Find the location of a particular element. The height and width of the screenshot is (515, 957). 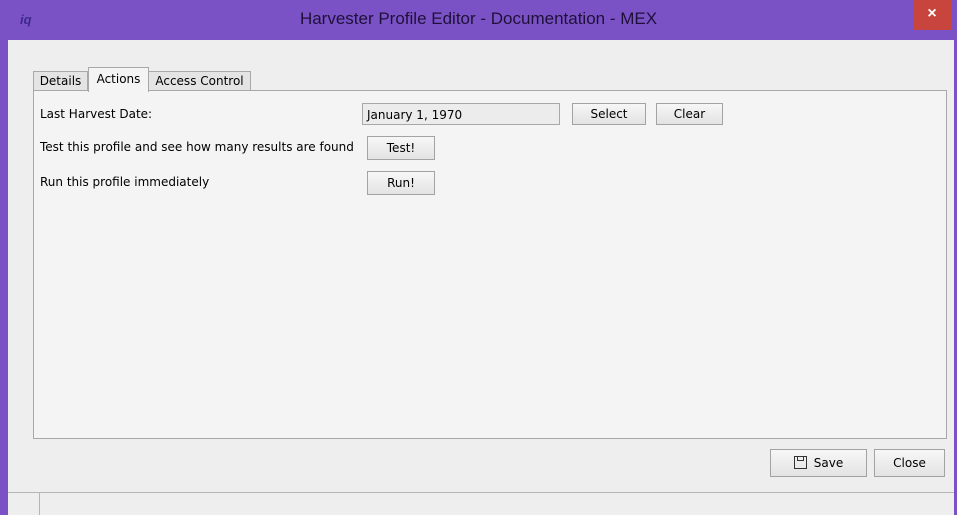

close-icon: × is located at coordinates (932, 13).